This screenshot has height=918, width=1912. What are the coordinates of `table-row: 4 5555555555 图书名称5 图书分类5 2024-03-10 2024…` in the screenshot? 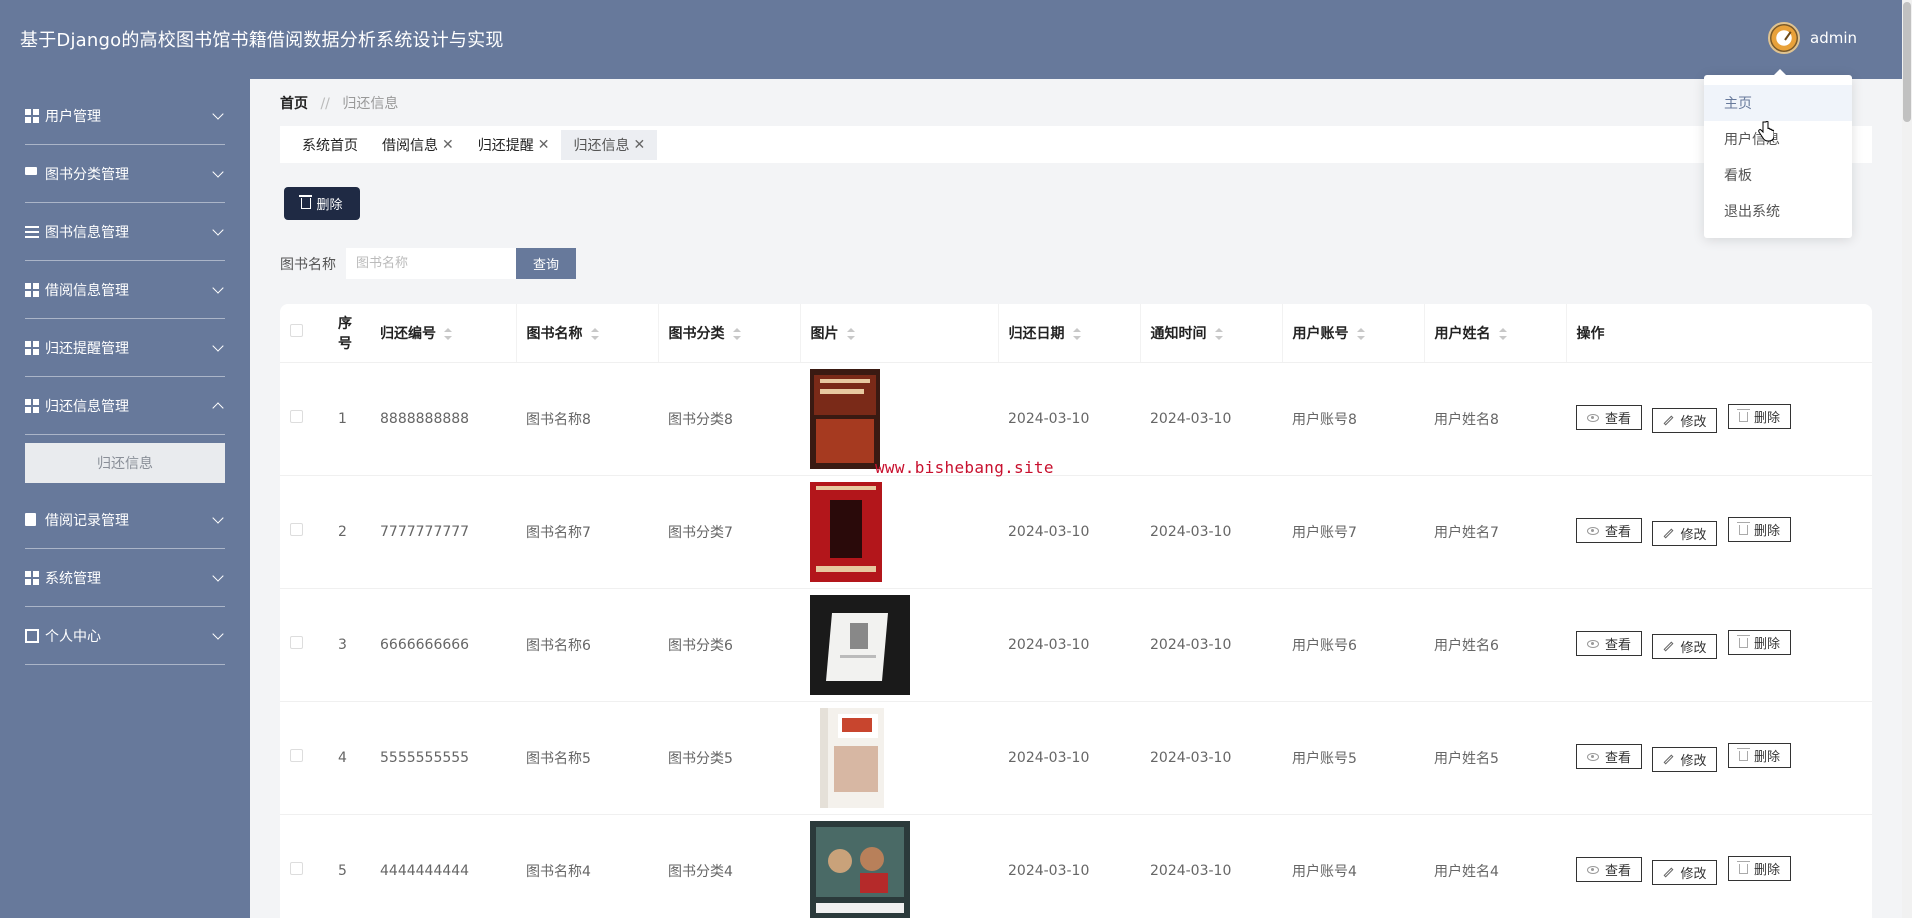 It's located at (1076, 758).